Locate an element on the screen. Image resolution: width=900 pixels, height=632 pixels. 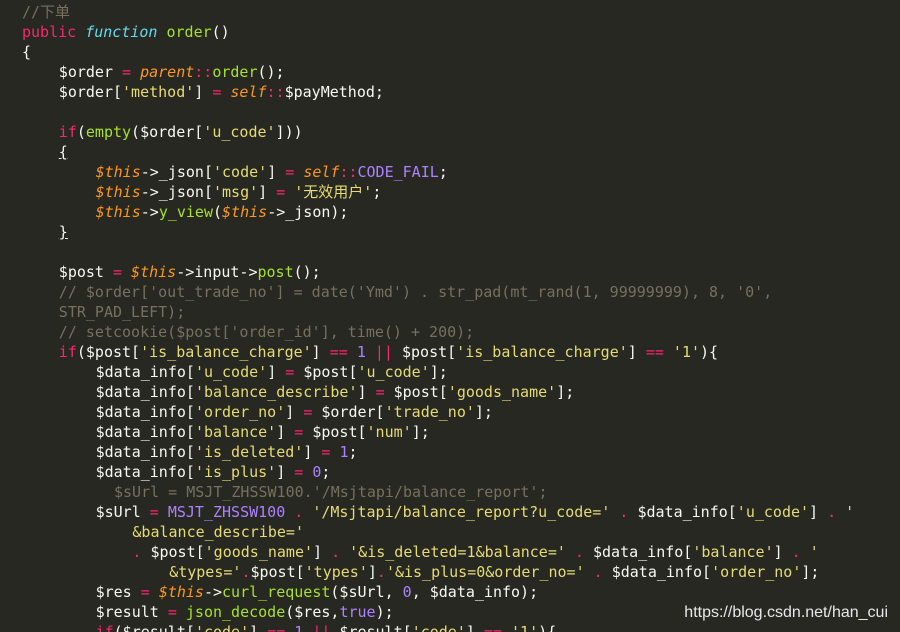
code-token: 'balance' is located at coordinates (235, 432).